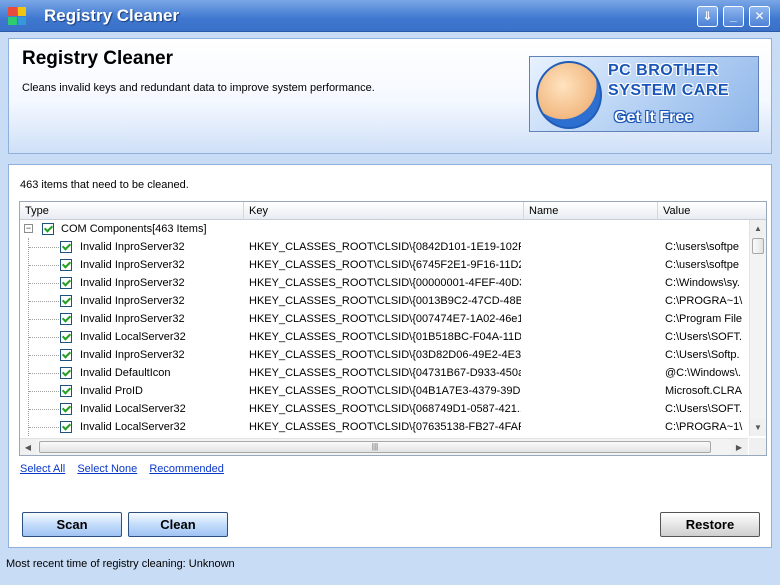 This screenshot has height=585, width=780. What do you see at coordinates (98, 58) in the screenshot?
I see `page-title: Registry Cleaner` at bounding box center [98, 58].